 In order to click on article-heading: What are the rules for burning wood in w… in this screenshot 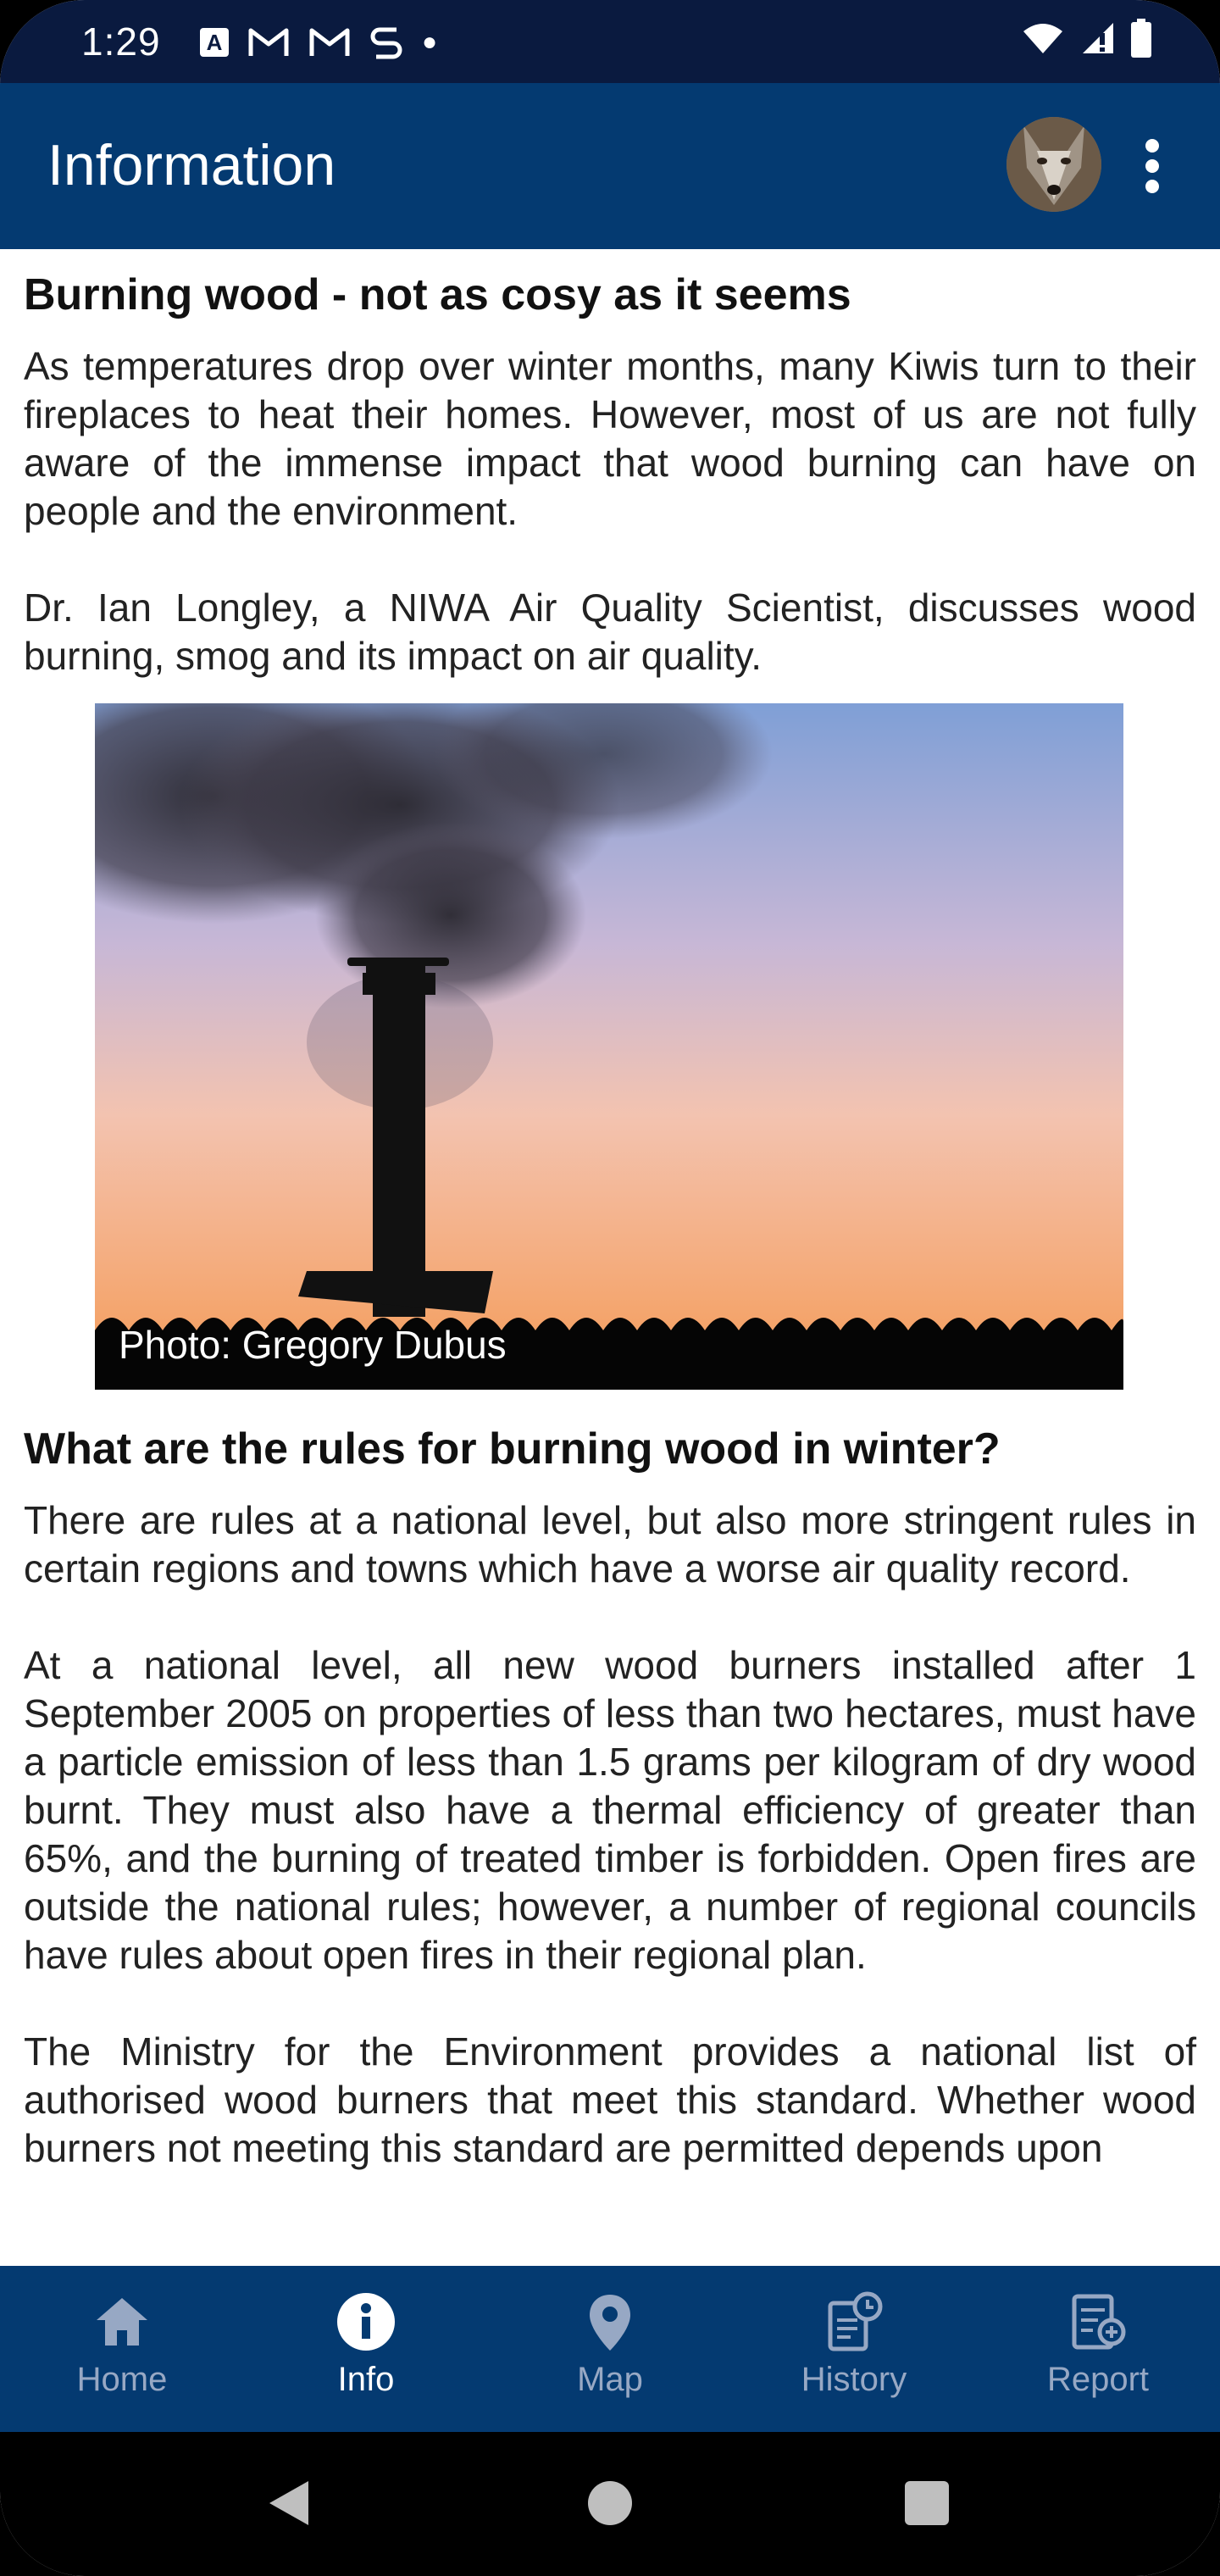, I will do `click(512, 1449)`.